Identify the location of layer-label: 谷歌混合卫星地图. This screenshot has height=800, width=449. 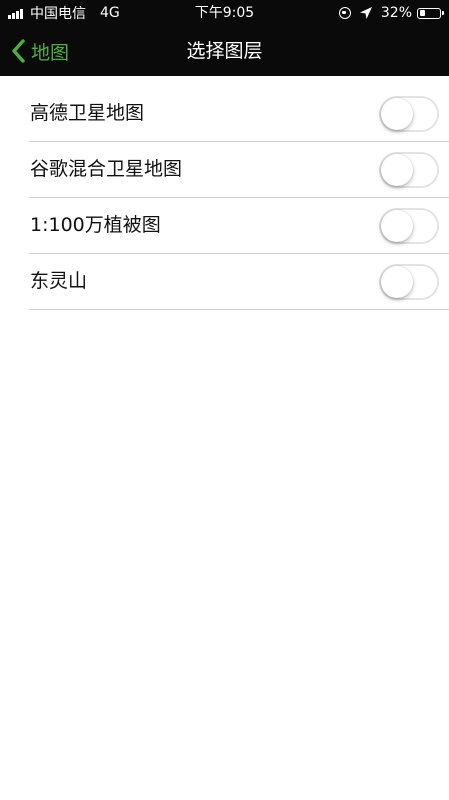
(106, 169).